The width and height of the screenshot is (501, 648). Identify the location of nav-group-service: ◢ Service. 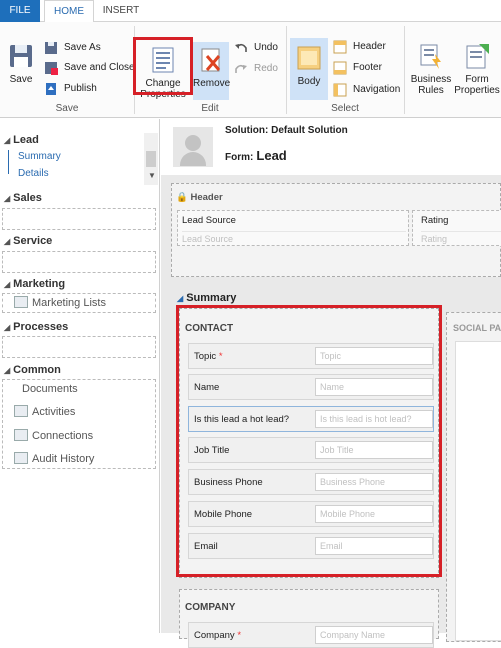
(28, 241).